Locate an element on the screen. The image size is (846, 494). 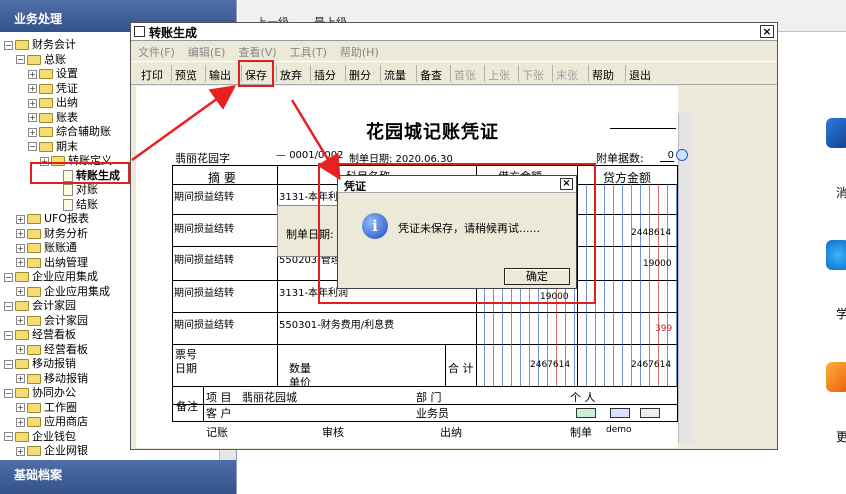
arrow-to-dialog is located at coordinates (315, 140).